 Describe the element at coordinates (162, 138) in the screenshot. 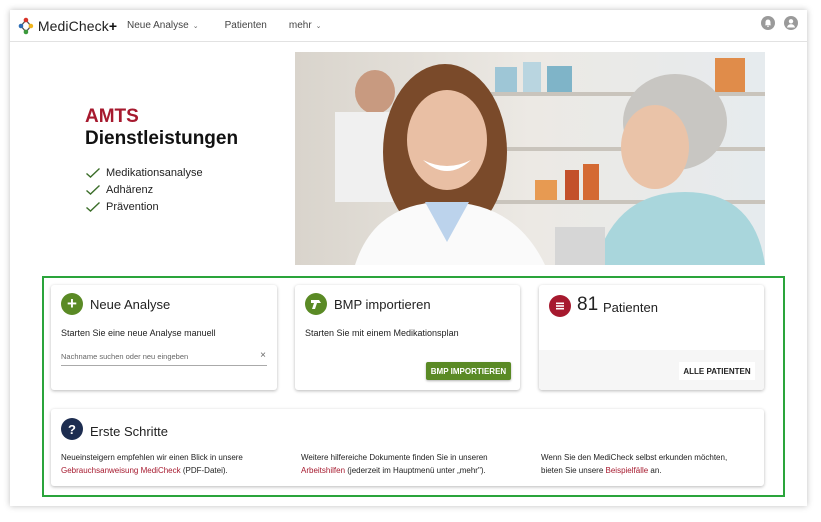

I see `hero-title-dienstleistungen: Dienstleistungen` at that location.